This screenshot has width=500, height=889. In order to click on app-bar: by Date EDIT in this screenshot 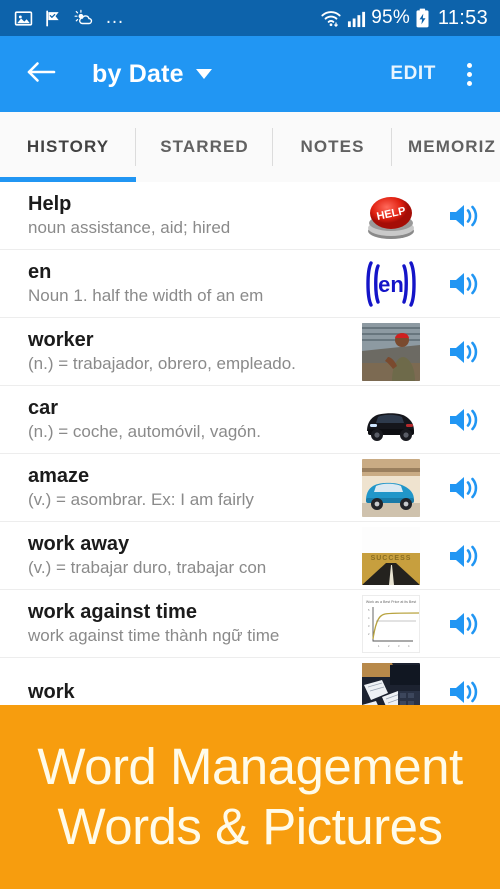, I will do `click(250, 74)`.